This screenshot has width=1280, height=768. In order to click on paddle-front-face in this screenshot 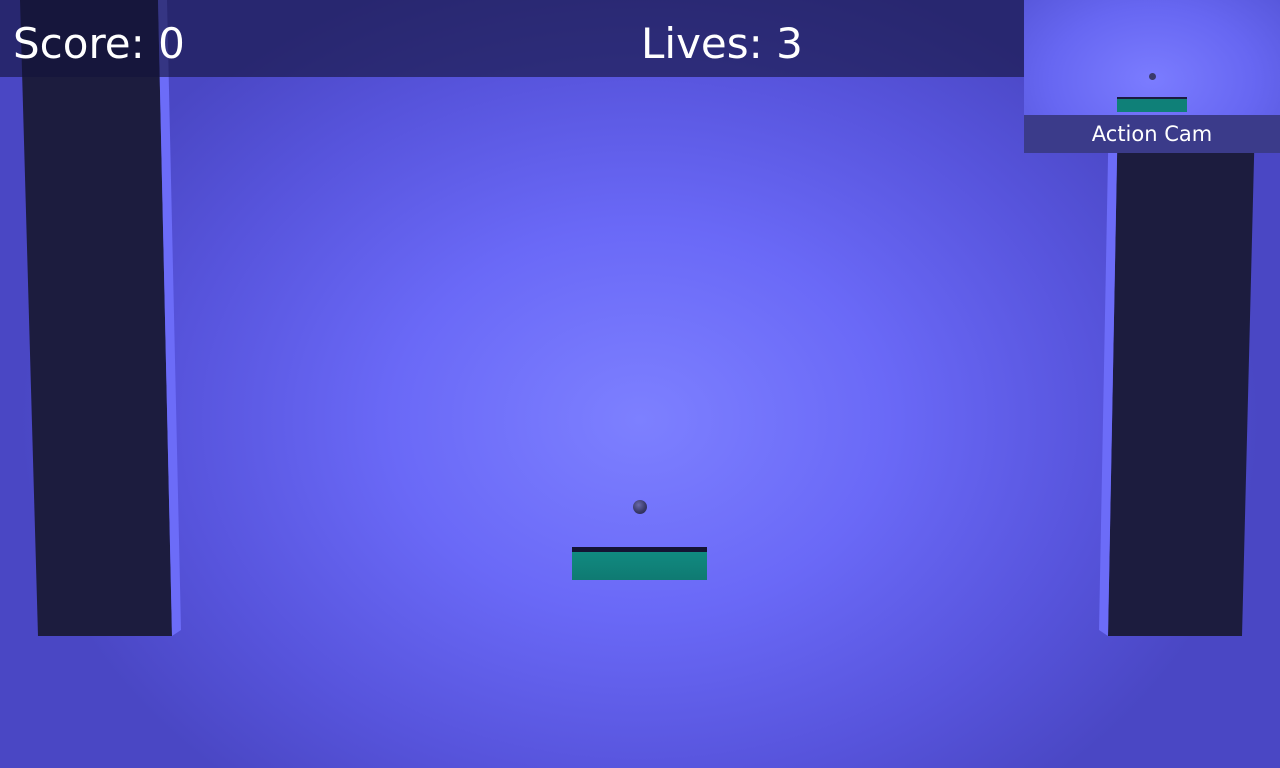, I will do `click(639, 566)`.